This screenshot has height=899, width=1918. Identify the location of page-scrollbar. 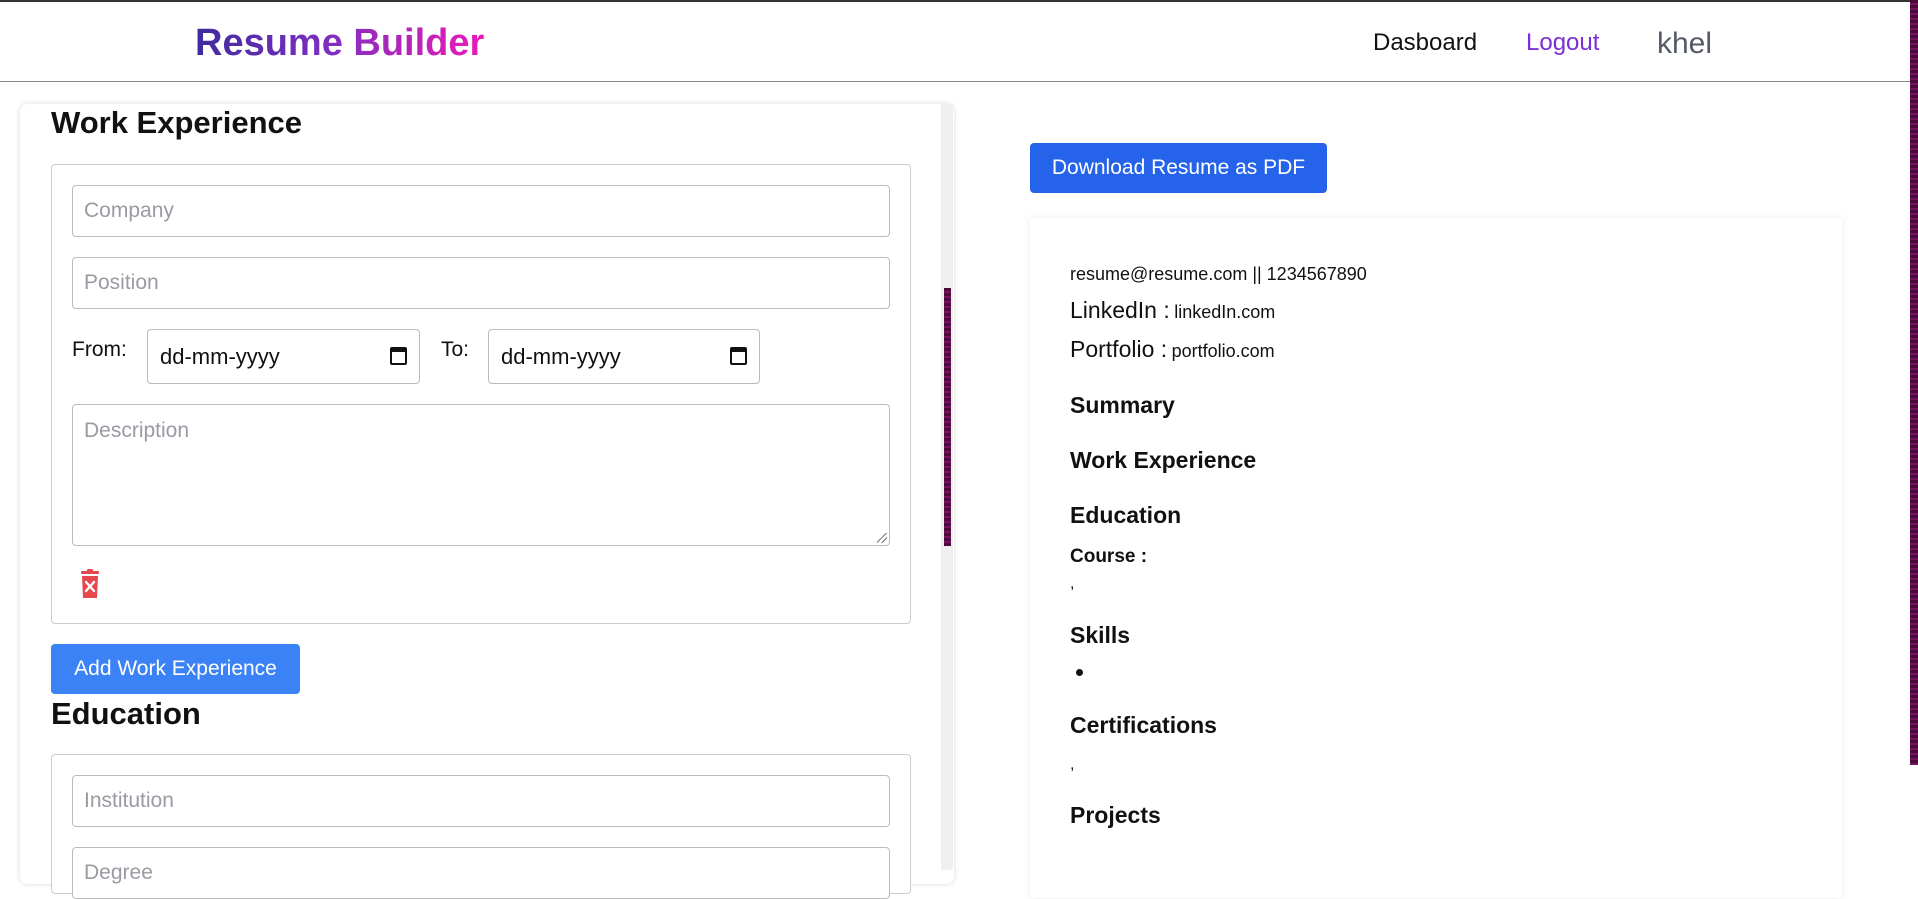
(1914, 382).